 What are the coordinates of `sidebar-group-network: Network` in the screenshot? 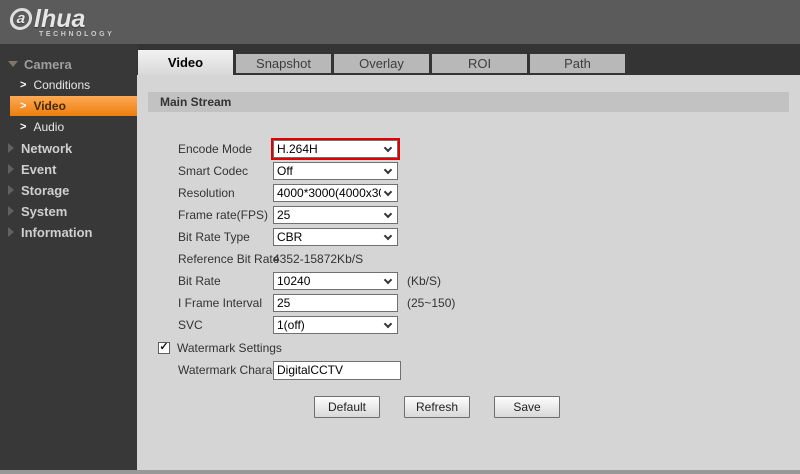 It's located at (68, 148).